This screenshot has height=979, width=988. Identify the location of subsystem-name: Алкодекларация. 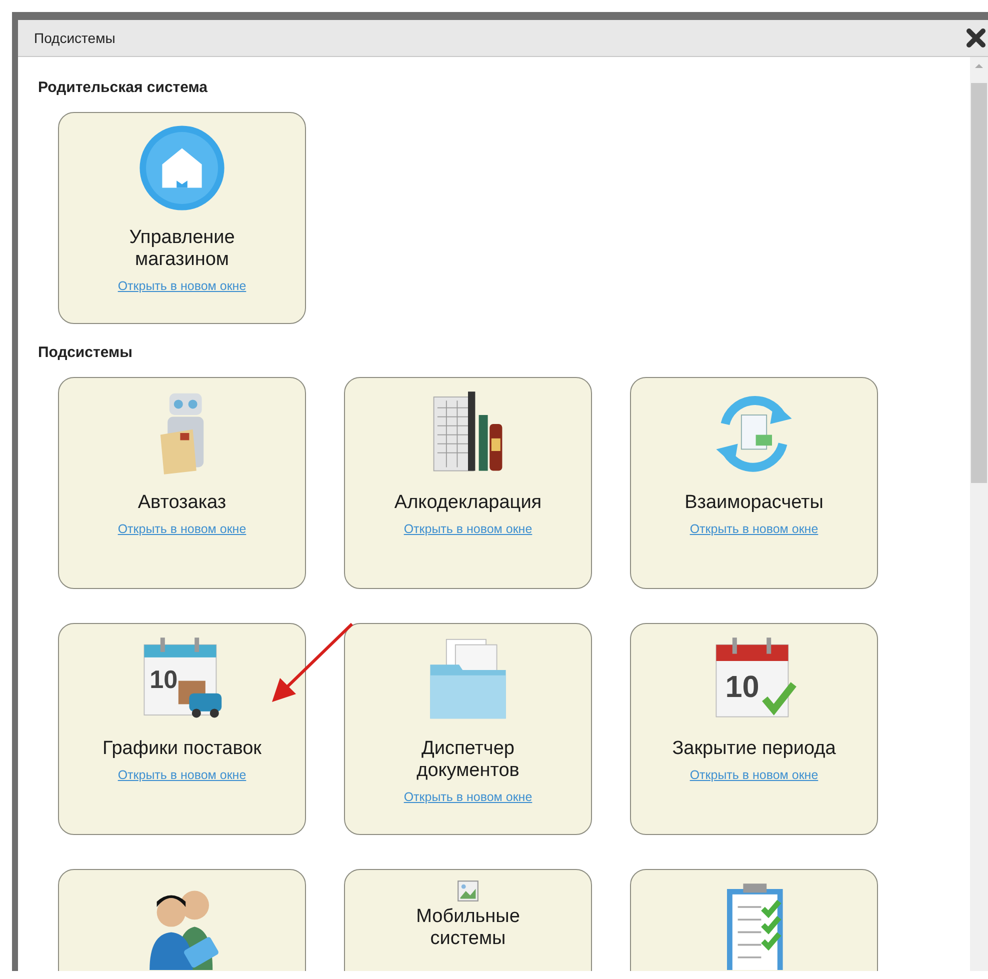
(468, 503).